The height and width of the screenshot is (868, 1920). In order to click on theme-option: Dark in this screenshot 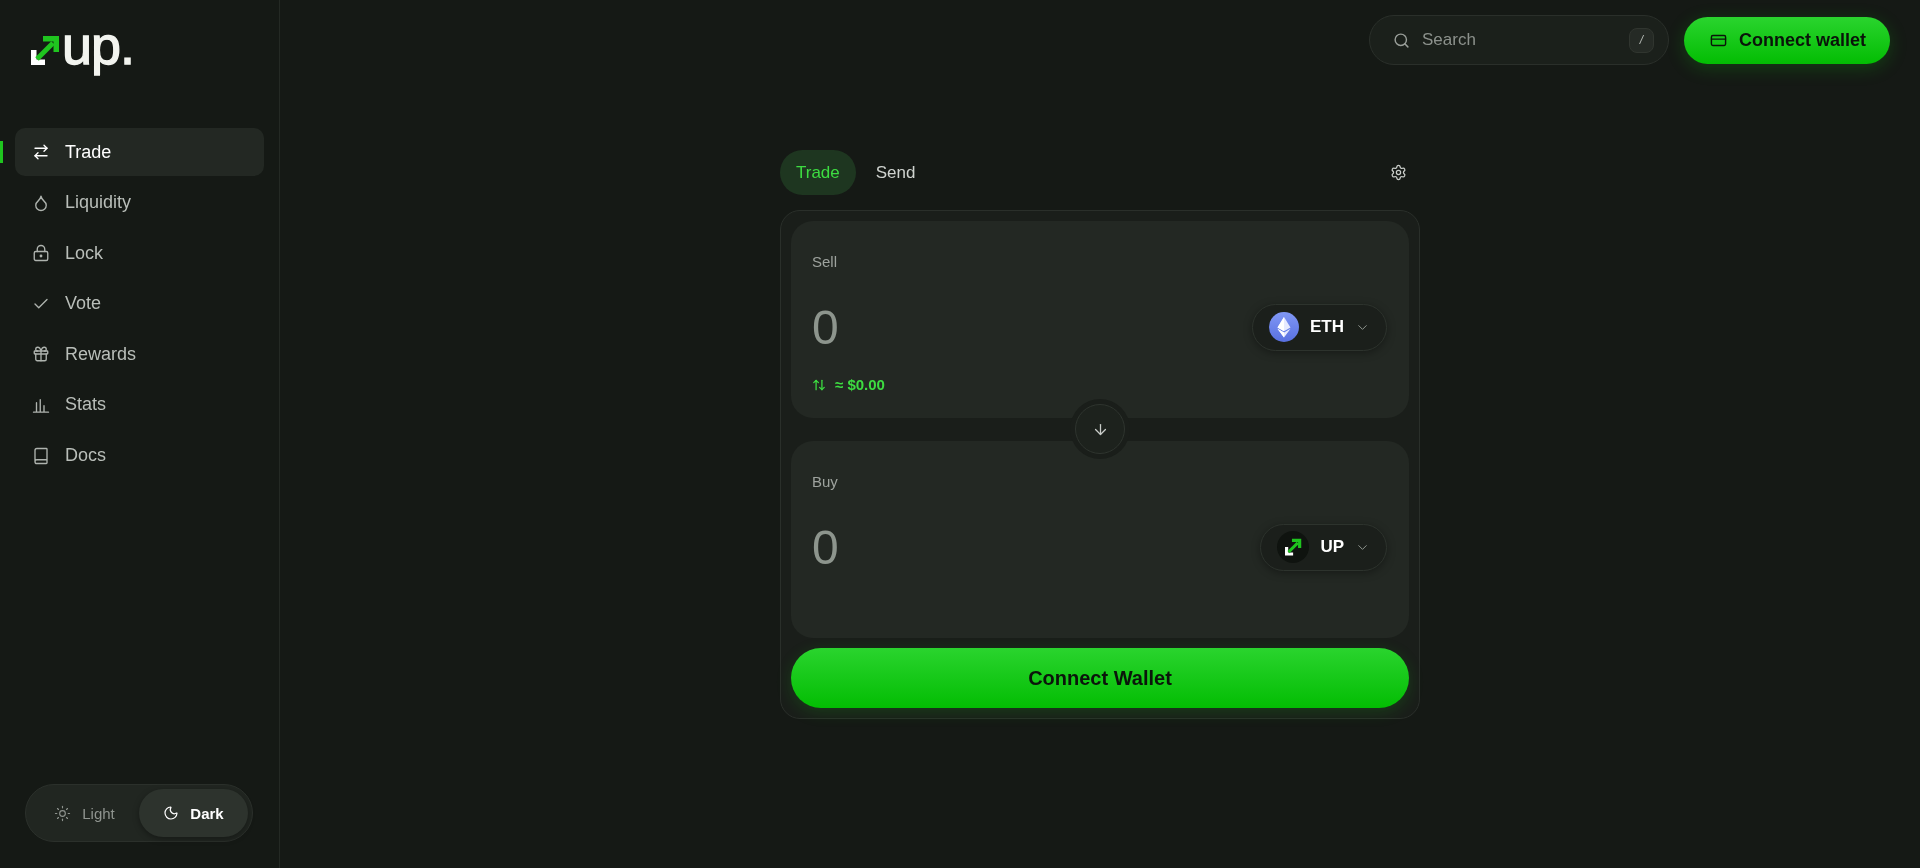, I will do `click(193, 813)`.